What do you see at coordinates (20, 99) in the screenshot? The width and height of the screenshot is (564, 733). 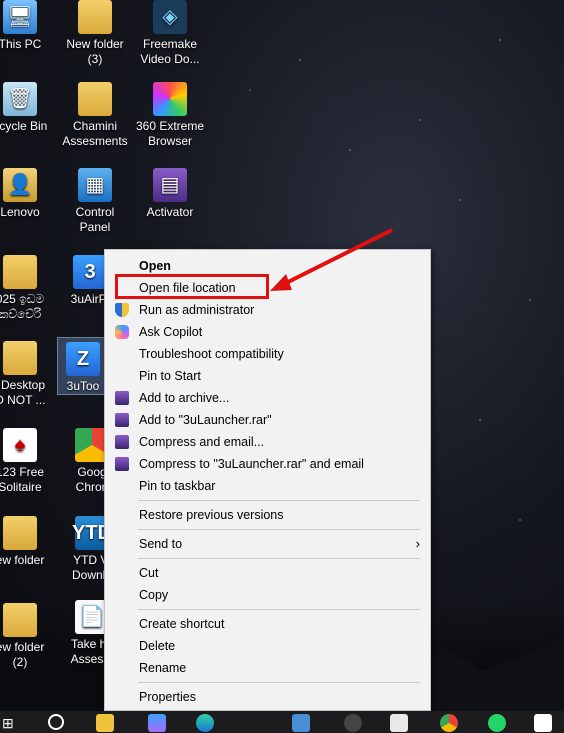 I see `recycle-bin-icon: 🗑` at bounding box center [20, 99].